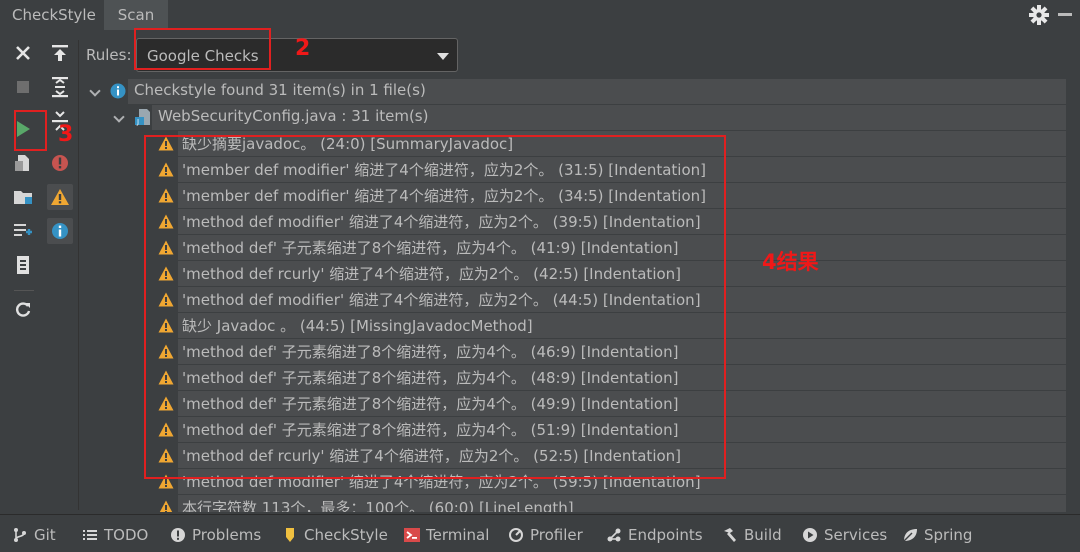  Describe the element at coordinates (20, 535) in the screenshot. I see `git-branch-icon` at that location.